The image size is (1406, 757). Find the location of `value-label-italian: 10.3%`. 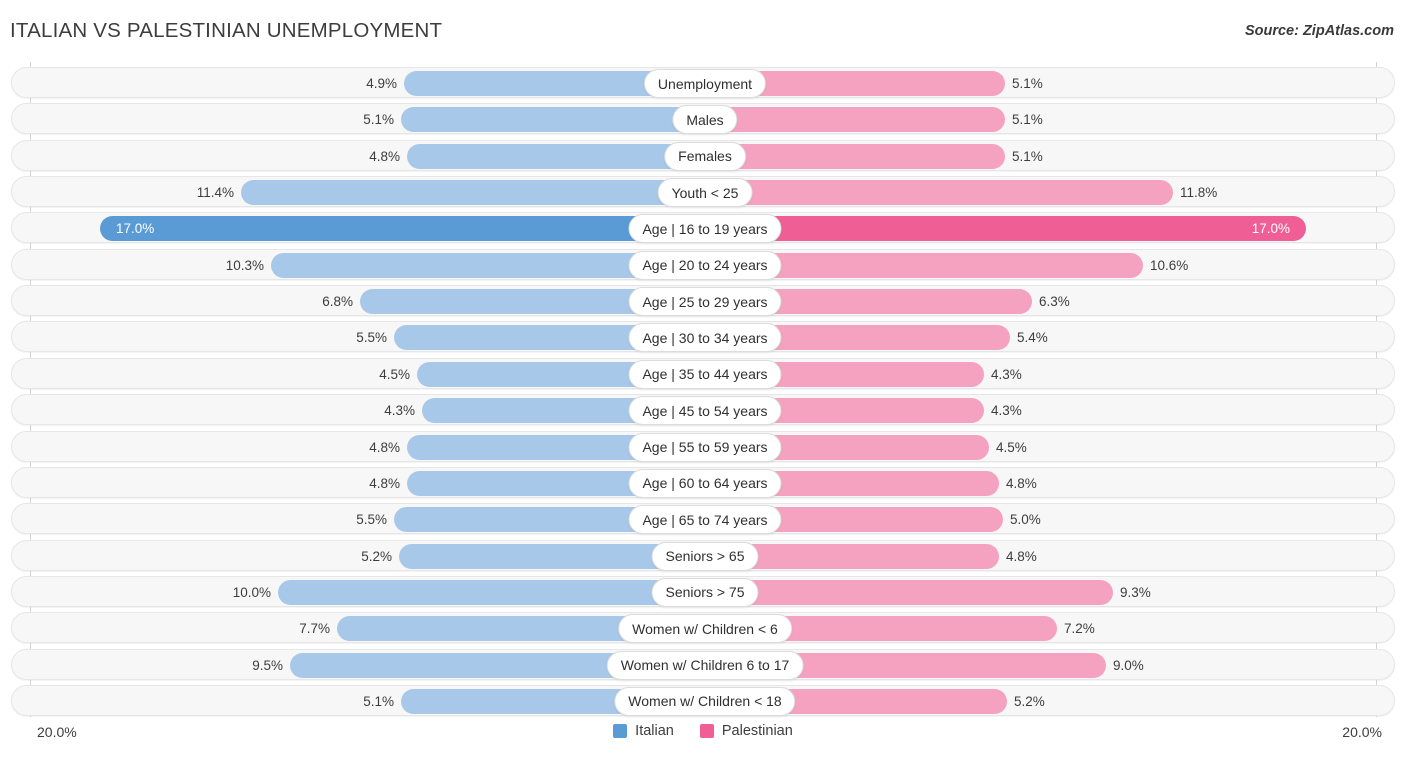

value-label-italian: 10.3% is located at coordinates (244, 265).